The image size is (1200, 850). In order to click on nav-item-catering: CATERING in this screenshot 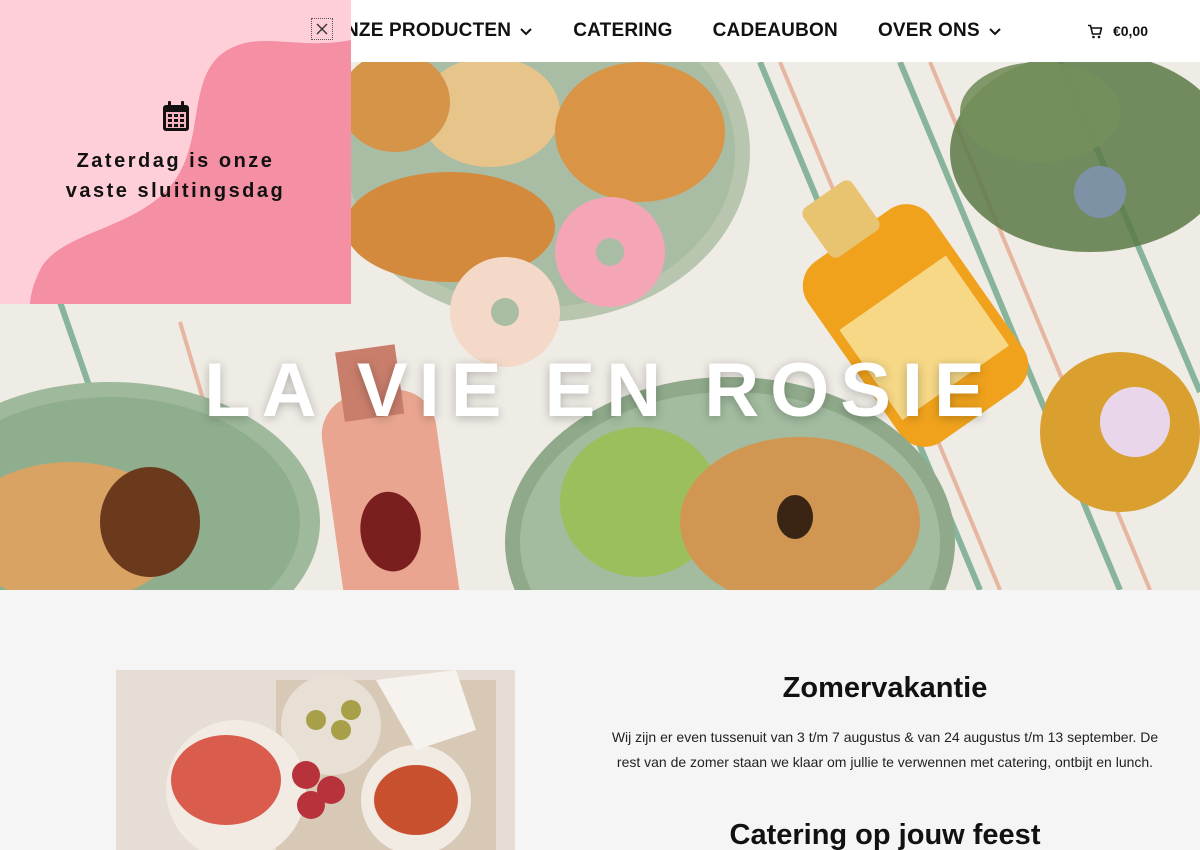, I will do `click(622, 31)`.